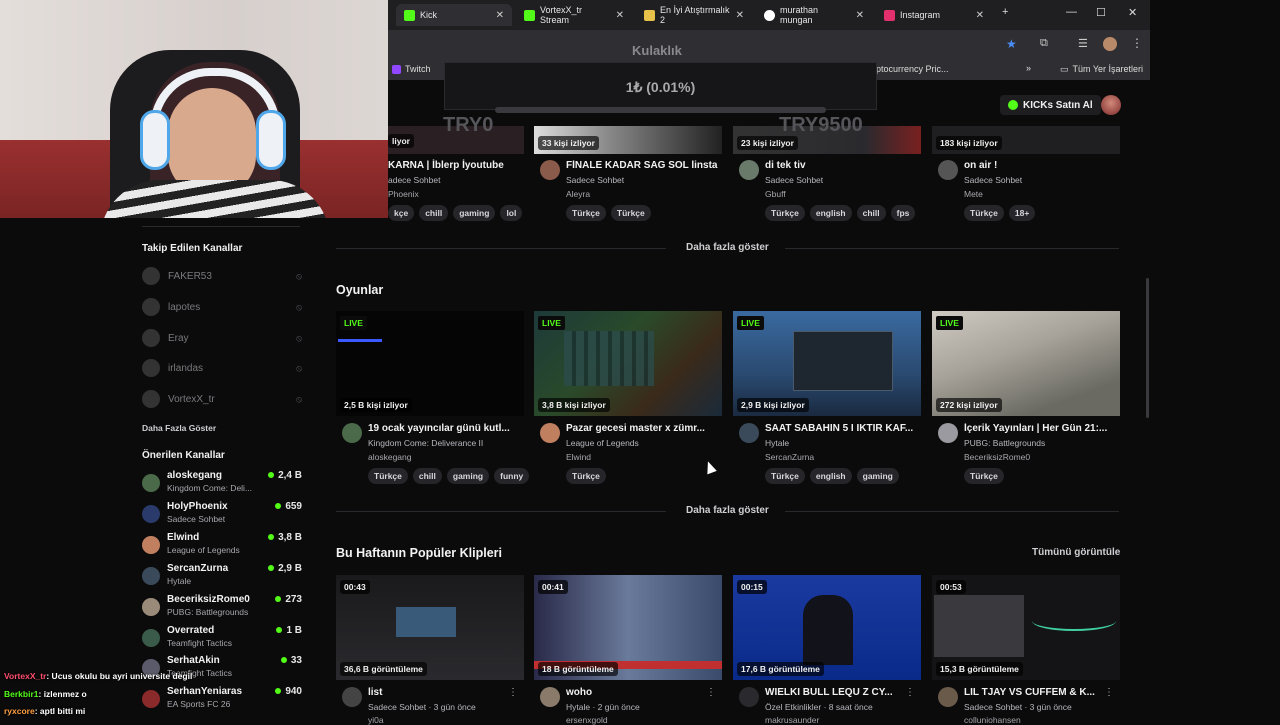  I want to click on clip-title: list, so click(445, 692).